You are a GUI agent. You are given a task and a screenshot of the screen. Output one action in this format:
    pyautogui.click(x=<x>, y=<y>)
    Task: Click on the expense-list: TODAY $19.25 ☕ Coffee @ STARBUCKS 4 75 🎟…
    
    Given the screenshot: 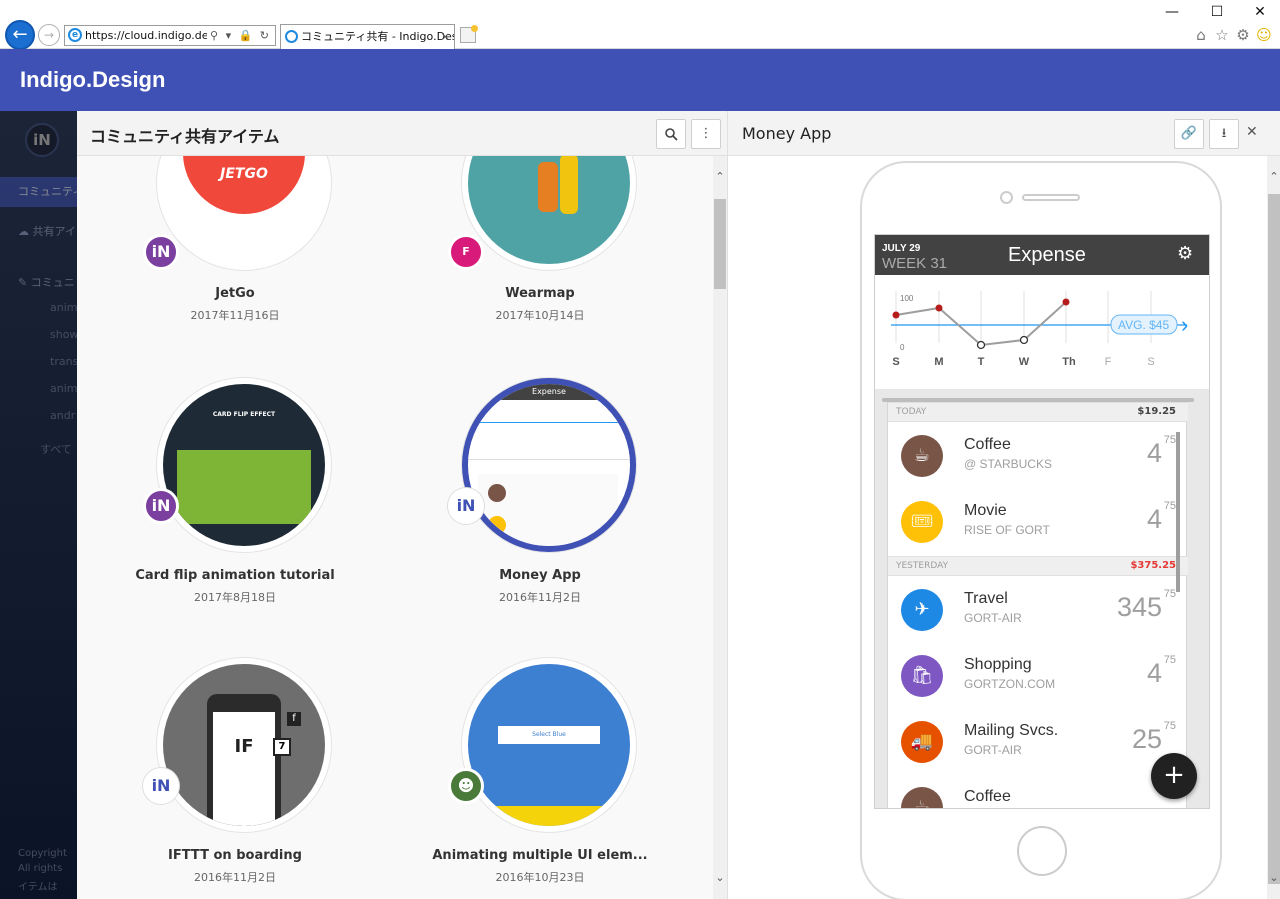 What is the action you would take?
    pyautogui.click(x=1038, y=603)
    